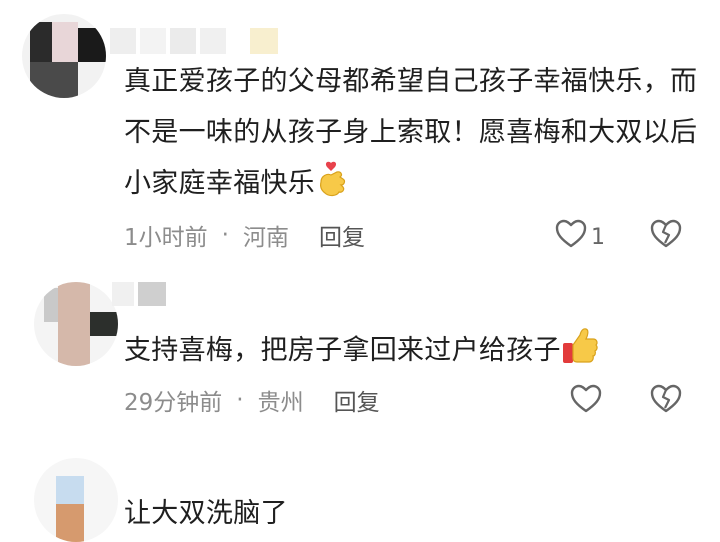 Image resolution: width=720 pixels, height=542 pixels. Describe the element at coordinates (580, 353) in the screenshot. I see `thumbs-up-emoji` at that location.